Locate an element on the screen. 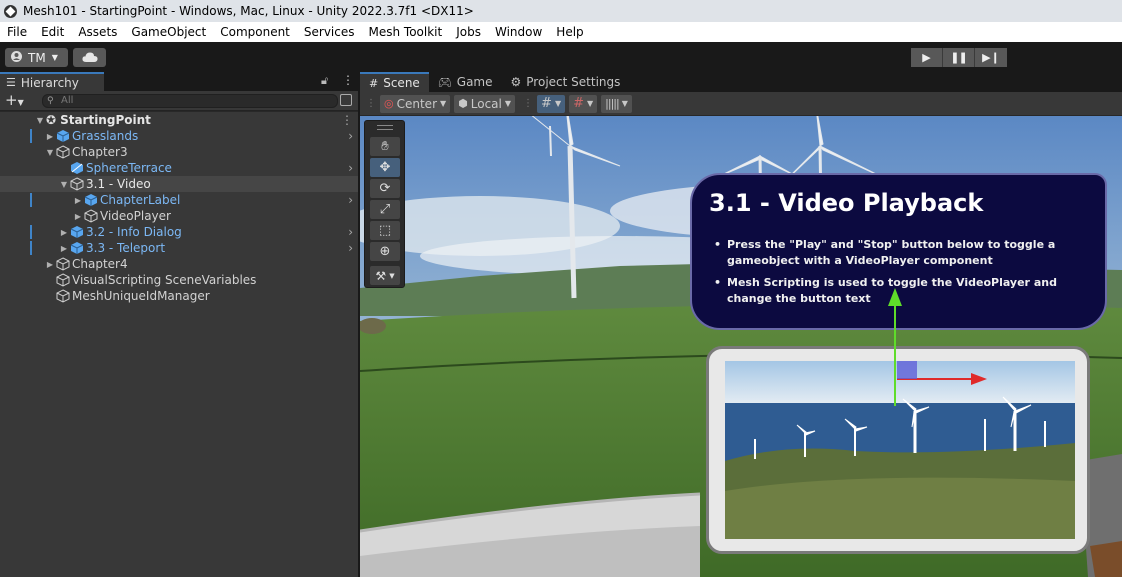 The image size is (1122, 577). menu-component: Component is located at coordinates (255, 32).